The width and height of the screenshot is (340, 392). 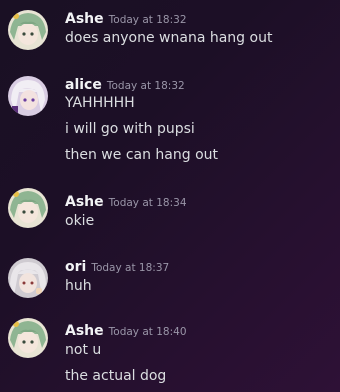 I want to click on message-header: alice Today at 18:32, so click(x=125, y=83).